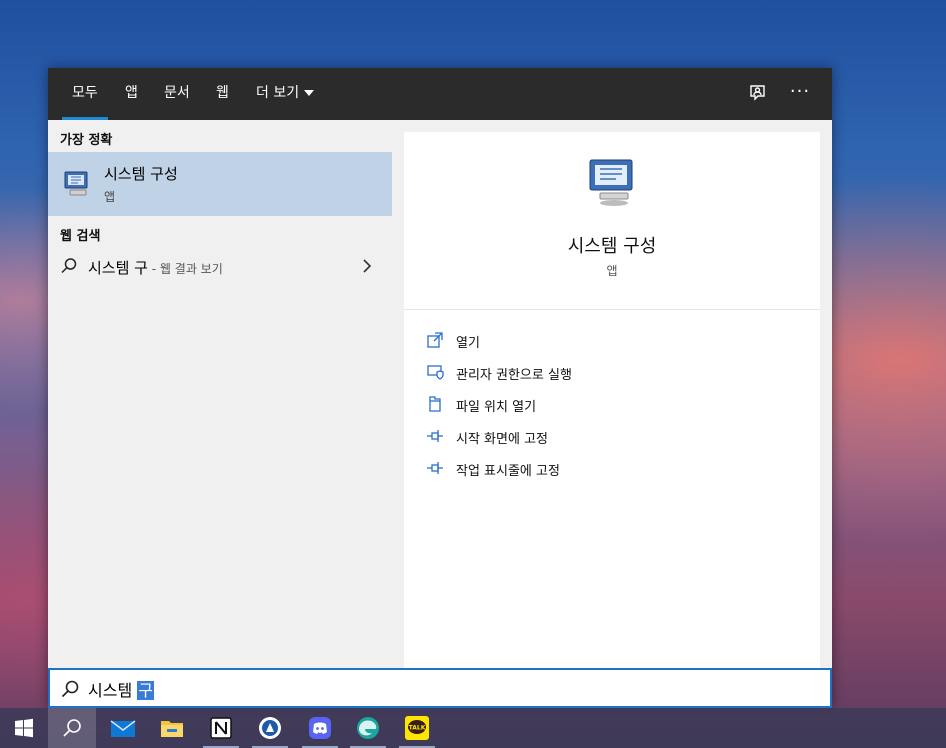  What do you see at coordinates (118, 268) in the screenshot?
I see `web-search-query: 시스템 구` at bounding box center [118, 268].